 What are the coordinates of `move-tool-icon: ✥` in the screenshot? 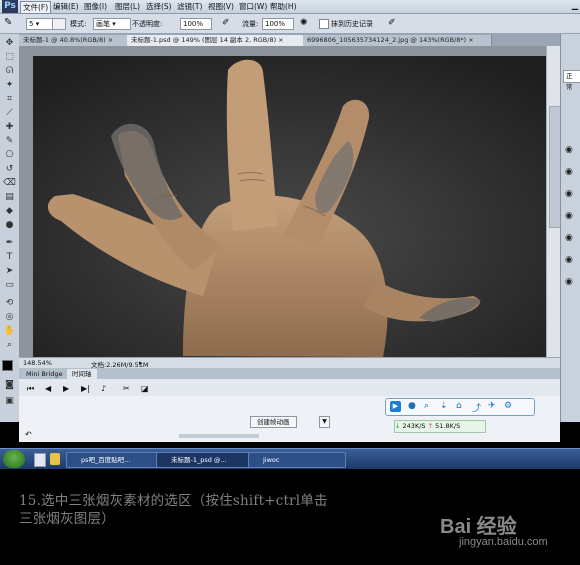 It's located at (9, 43).